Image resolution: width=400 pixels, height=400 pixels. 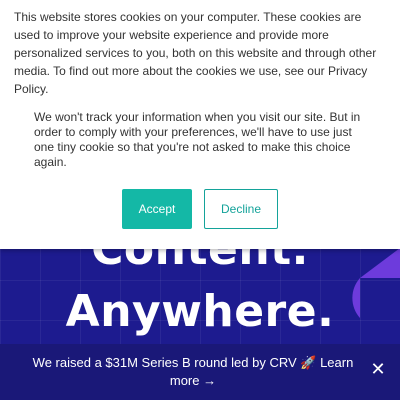 I want to click on close-icon: ✕, so click(x=378, y=369).